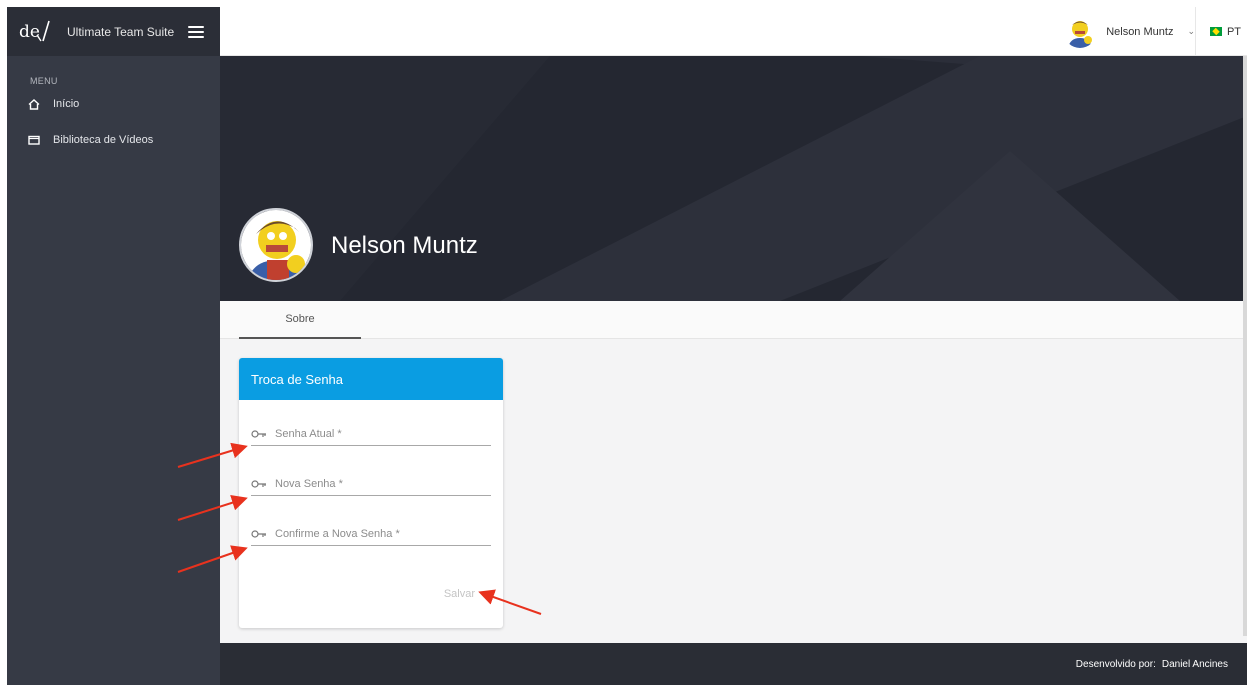 This screenshot has width=1249, height=685. What do you see at coordinates (375, 533) in the screenshot?
I see `confirm-password-input` at bounding box center [375, 533].